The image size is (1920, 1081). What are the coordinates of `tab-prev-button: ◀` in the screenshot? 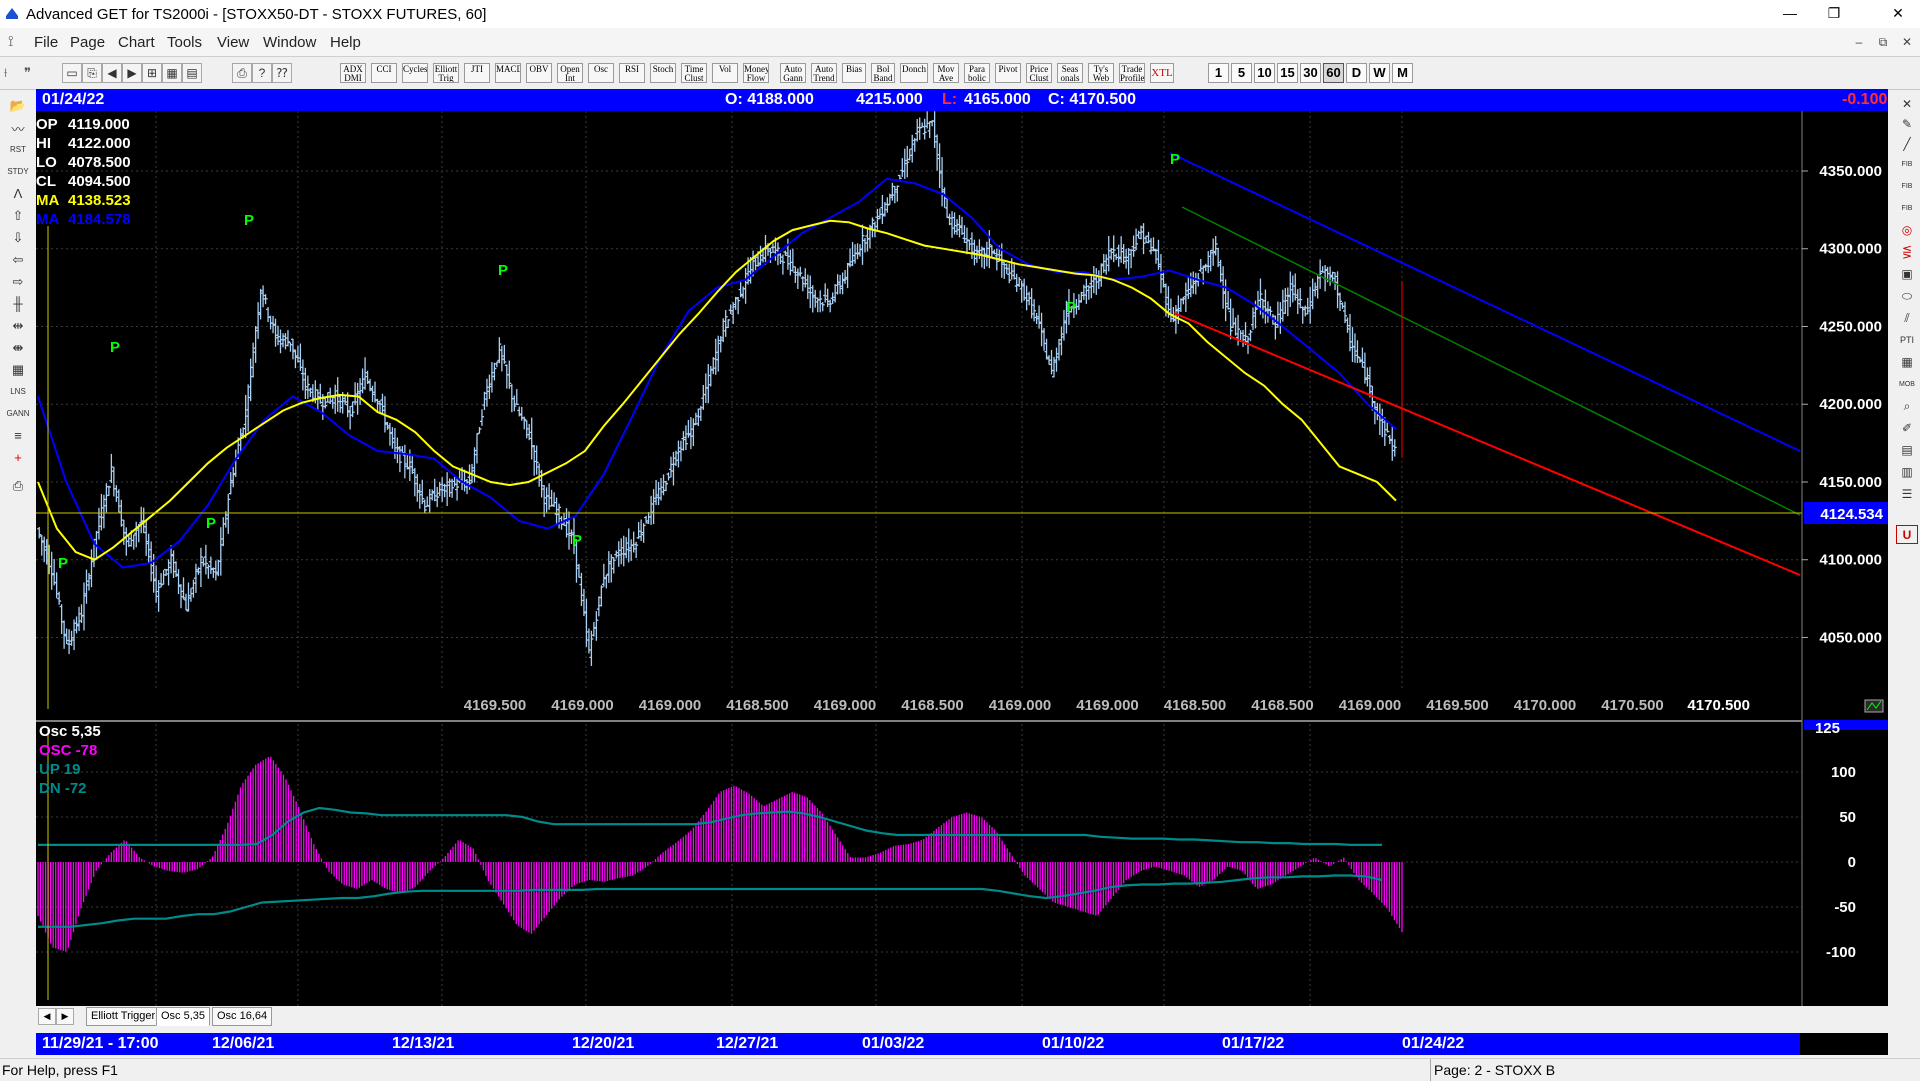 It's located at (47, 1016).